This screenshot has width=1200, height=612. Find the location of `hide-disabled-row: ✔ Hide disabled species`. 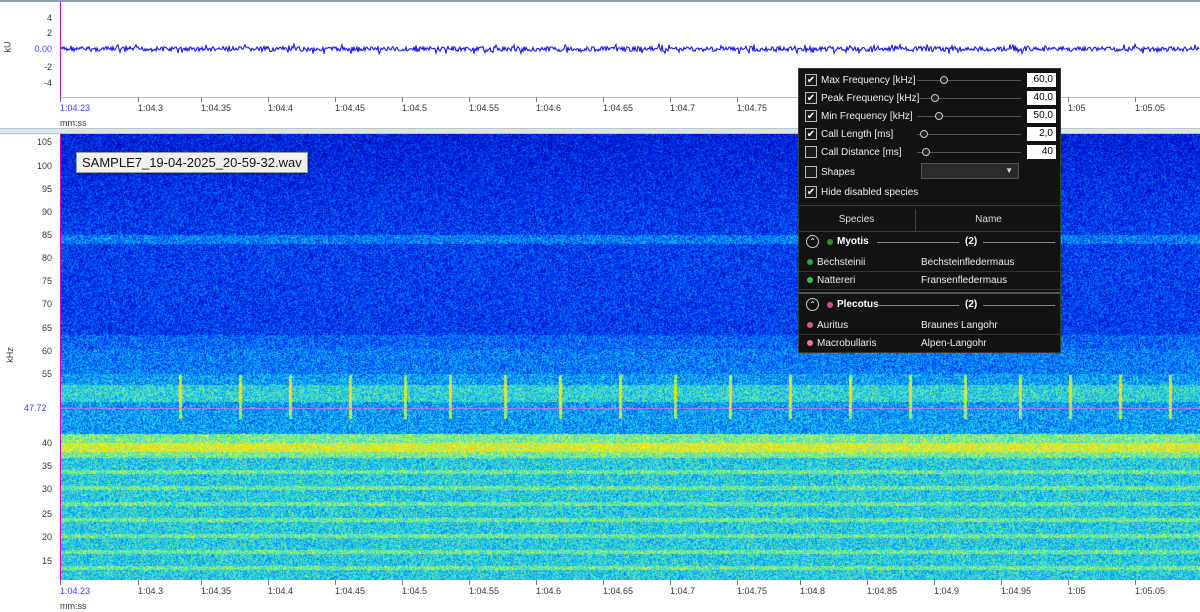

hide-disabled-row: ✔ Hide disabled species is located at coordinates (929, 192).